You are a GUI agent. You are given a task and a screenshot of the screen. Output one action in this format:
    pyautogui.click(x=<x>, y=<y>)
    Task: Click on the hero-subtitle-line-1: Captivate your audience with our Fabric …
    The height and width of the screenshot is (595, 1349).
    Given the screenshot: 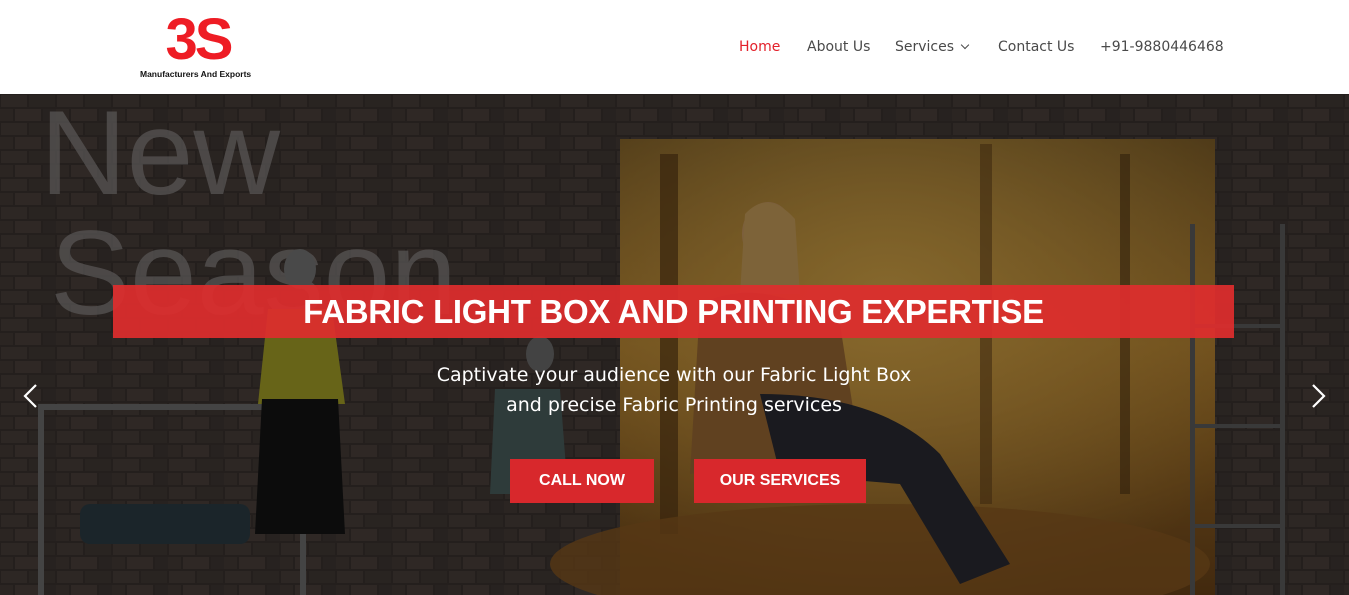 What is the action you would take?
    pyautogui.click(x=674, y=375)
    